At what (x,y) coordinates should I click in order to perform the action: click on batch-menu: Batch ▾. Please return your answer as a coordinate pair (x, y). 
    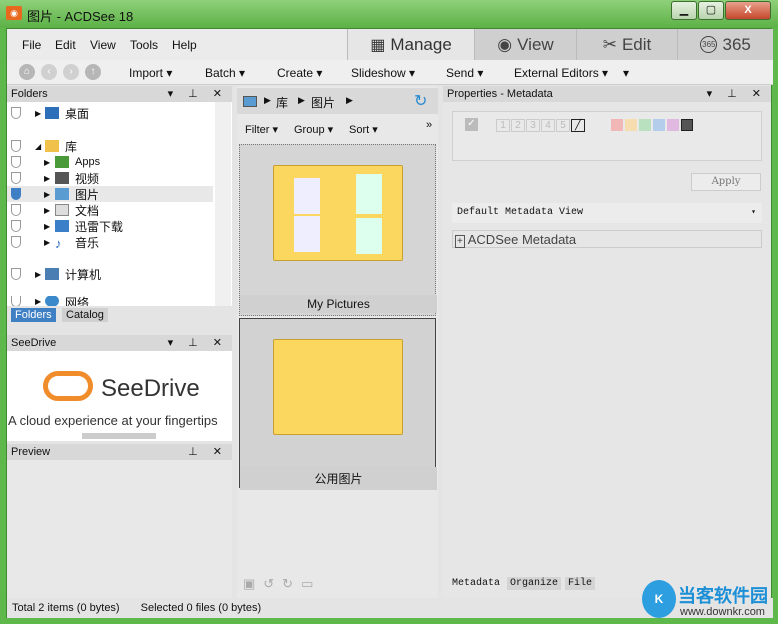
    Looking at the image, I should click on (225, 73).